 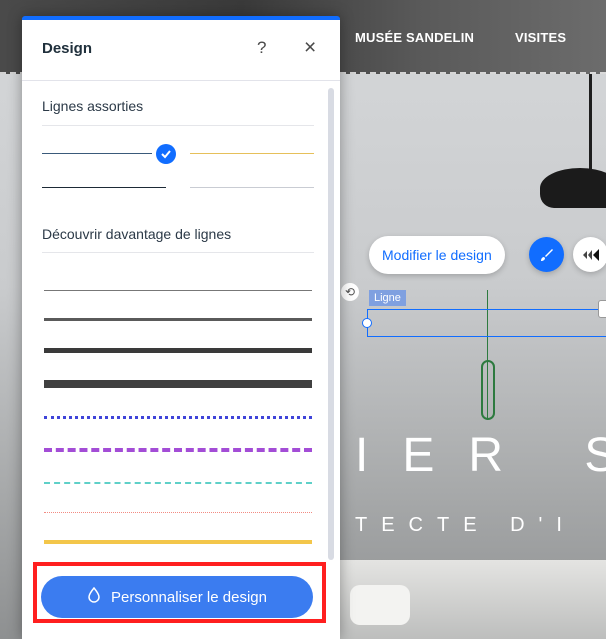 What do you see at coordinates (589, 254) in the screenshot?
I see `animation-icon` at bounding box center [589, 254].